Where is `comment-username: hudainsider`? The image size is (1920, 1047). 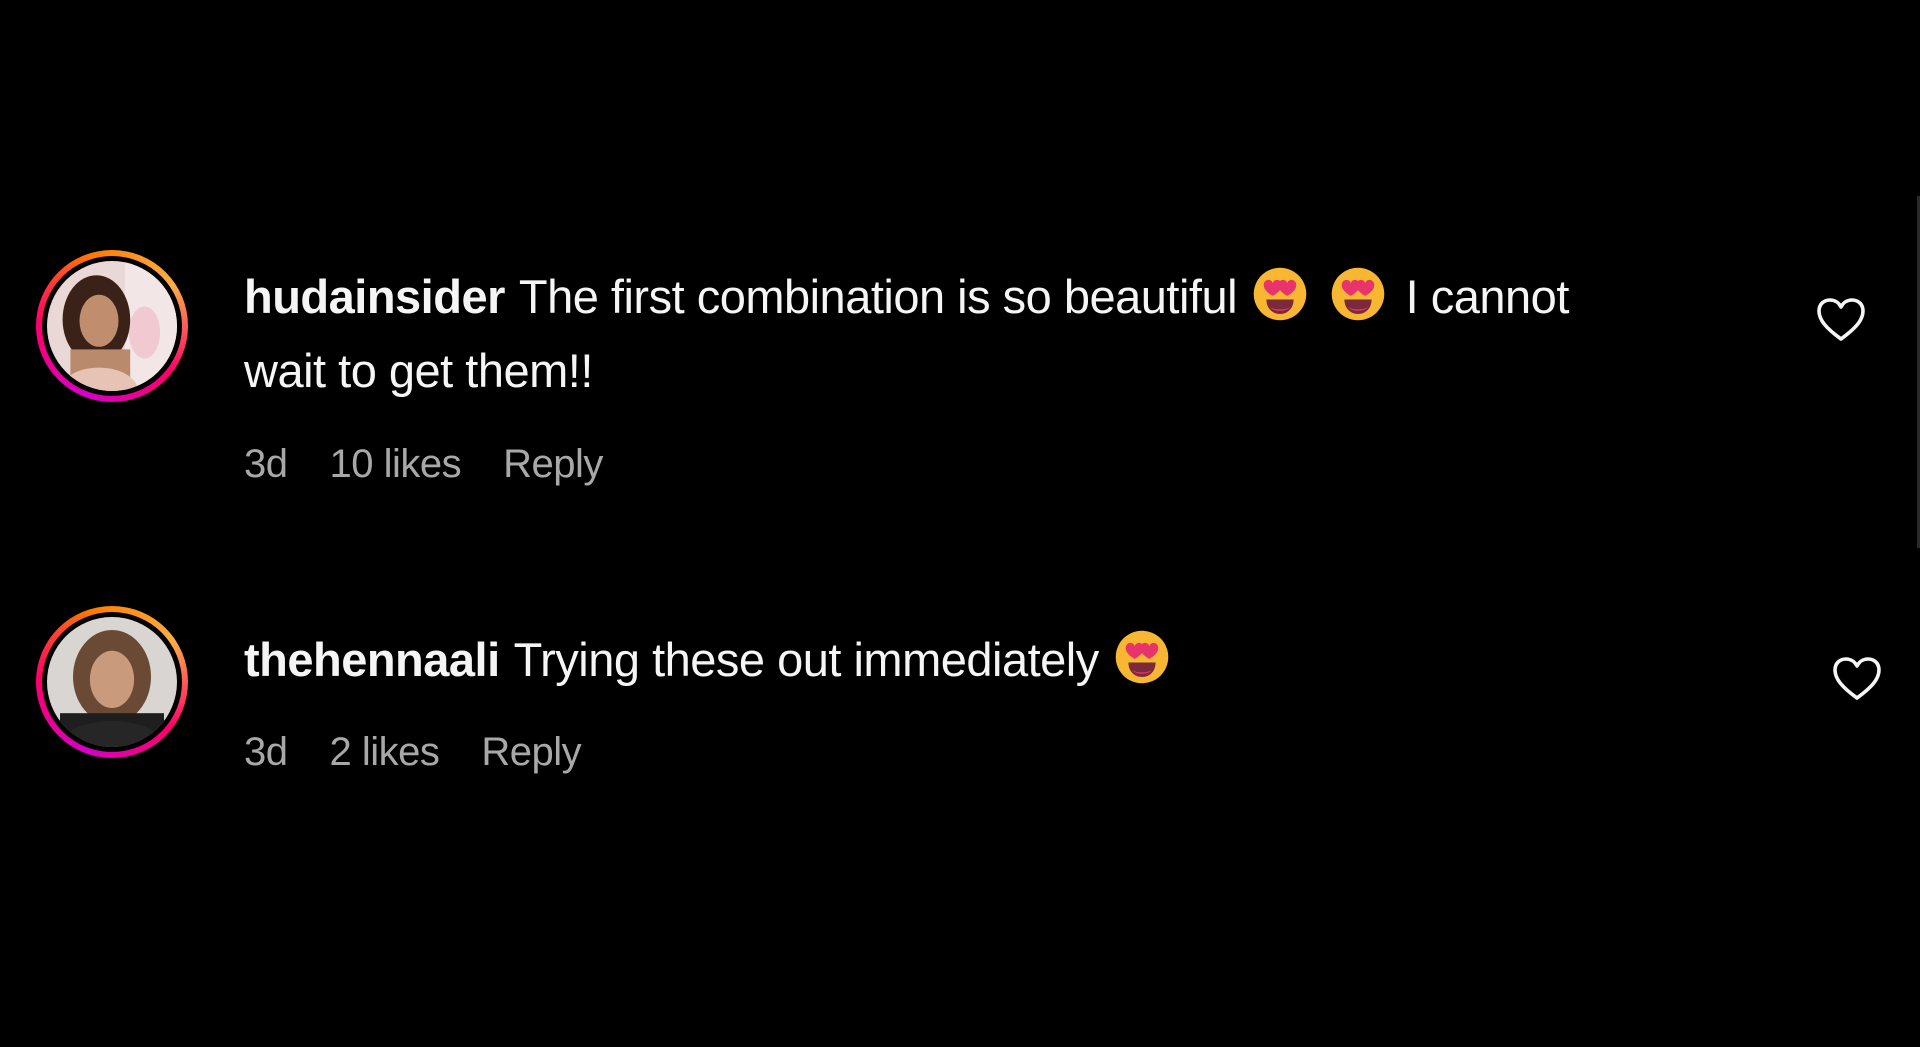
comment-username: hudainsider is located at coordinates (374, 296).